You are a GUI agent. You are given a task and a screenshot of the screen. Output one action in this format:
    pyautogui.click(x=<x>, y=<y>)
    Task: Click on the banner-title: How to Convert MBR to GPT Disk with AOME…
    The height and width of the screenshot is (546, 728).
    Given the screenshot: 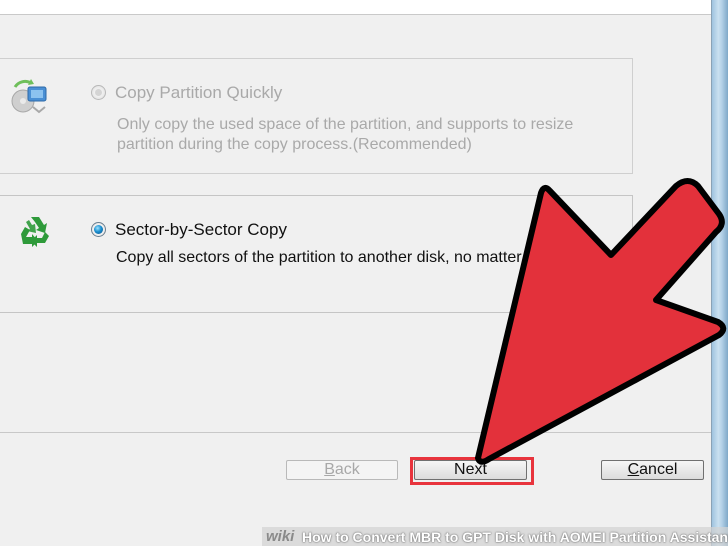 What is the action you would take?
    pyautogui.click(x=515, y=537)
    